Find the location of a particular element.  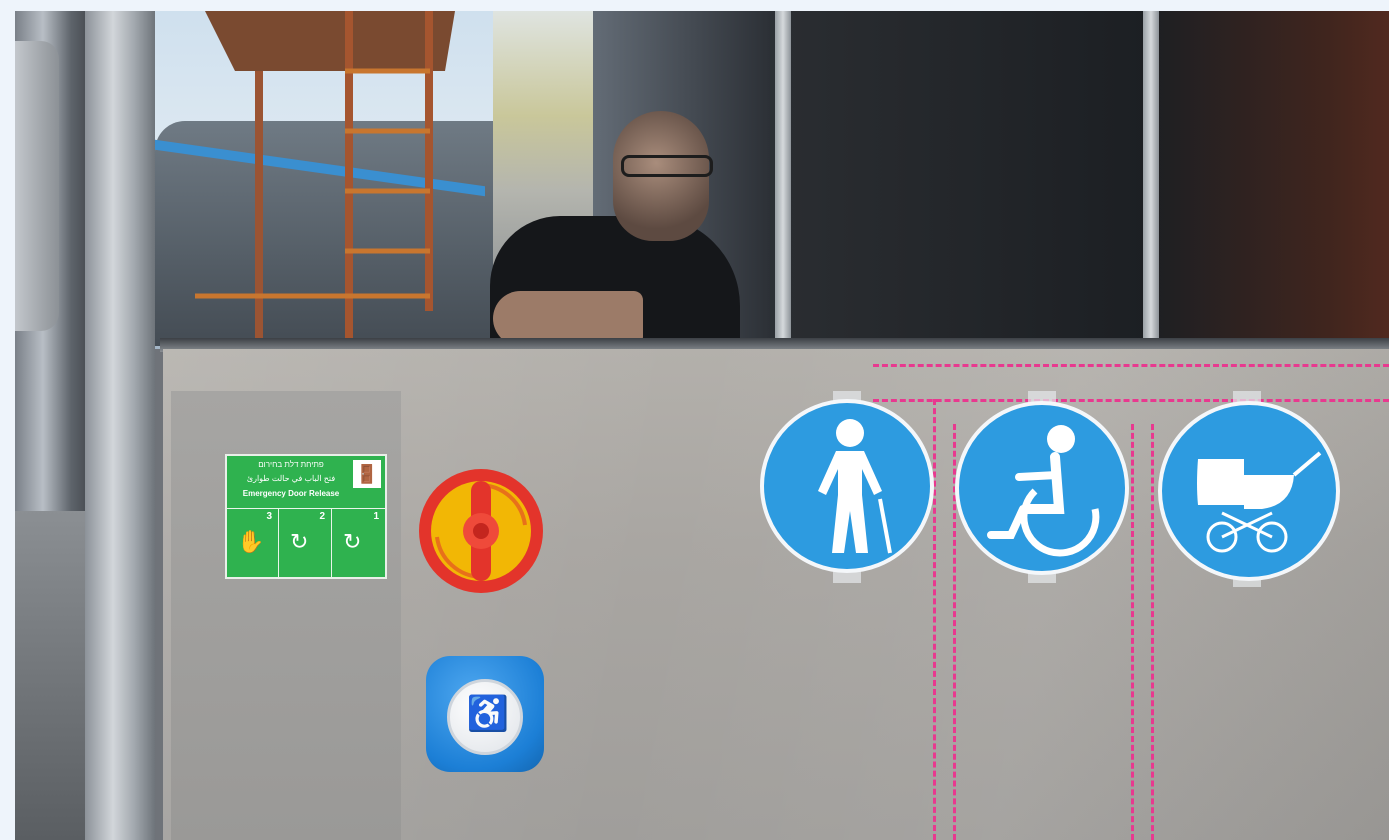

push-door-icon: ✋ is located at coordinates (251, 541).